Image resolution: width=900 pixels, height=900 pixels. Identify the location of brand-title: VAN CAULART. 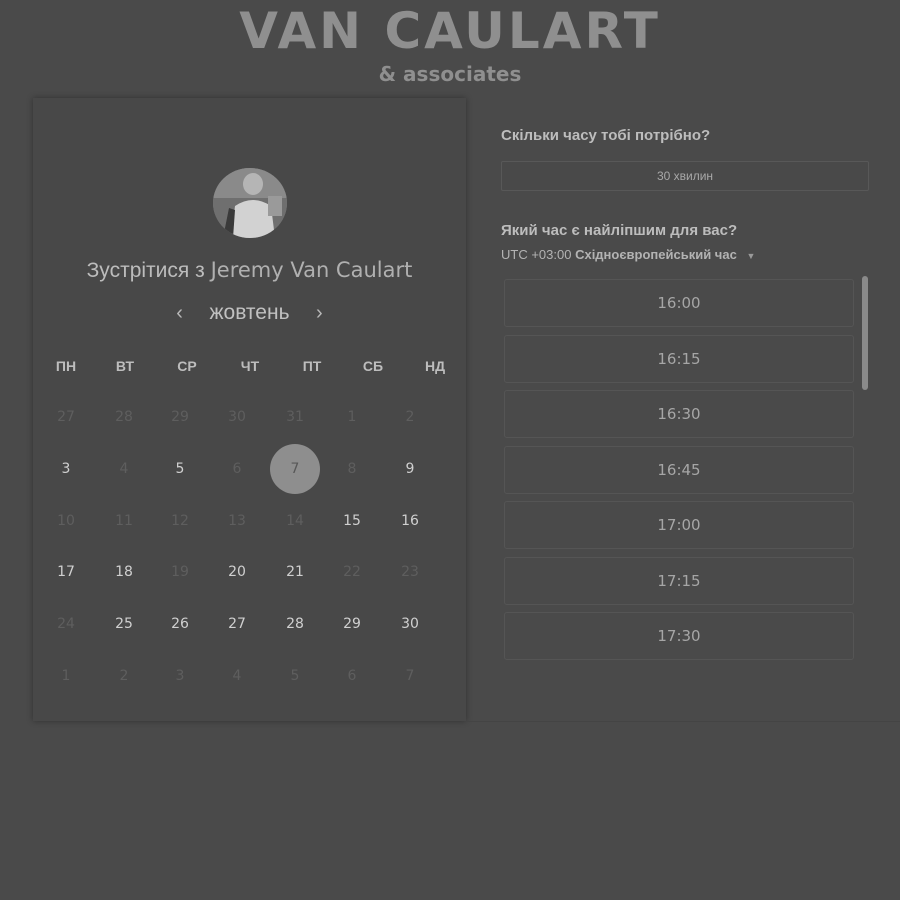
(450, 31).